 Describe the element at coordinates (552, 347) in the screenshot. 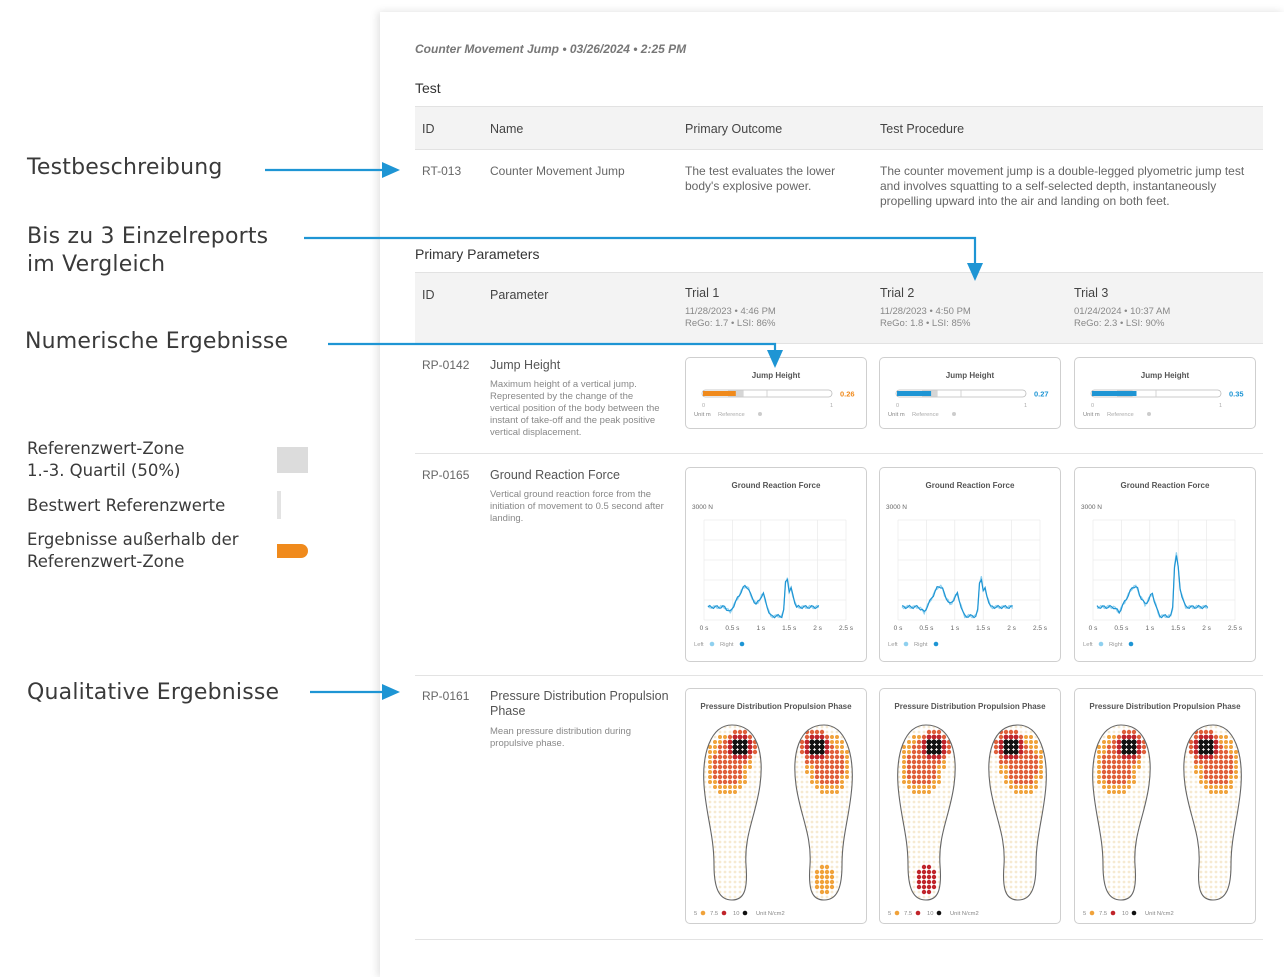

I see `arrow-numeric` at that location.